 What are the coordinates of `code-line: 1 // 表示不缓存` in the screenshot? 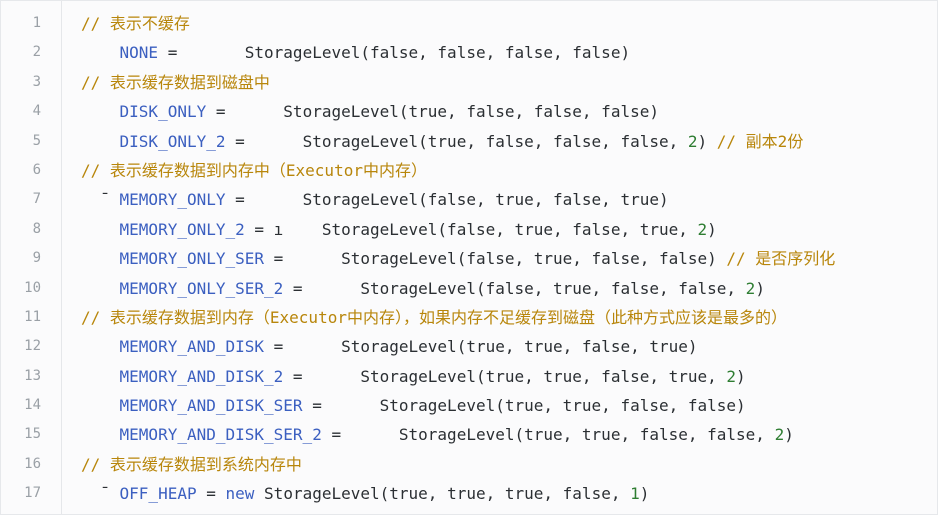 It's located at (469, 23).